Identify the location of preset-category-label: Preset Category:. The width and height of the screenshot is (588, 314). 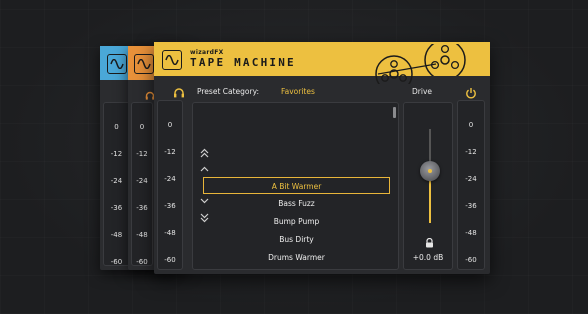
(228, 91).